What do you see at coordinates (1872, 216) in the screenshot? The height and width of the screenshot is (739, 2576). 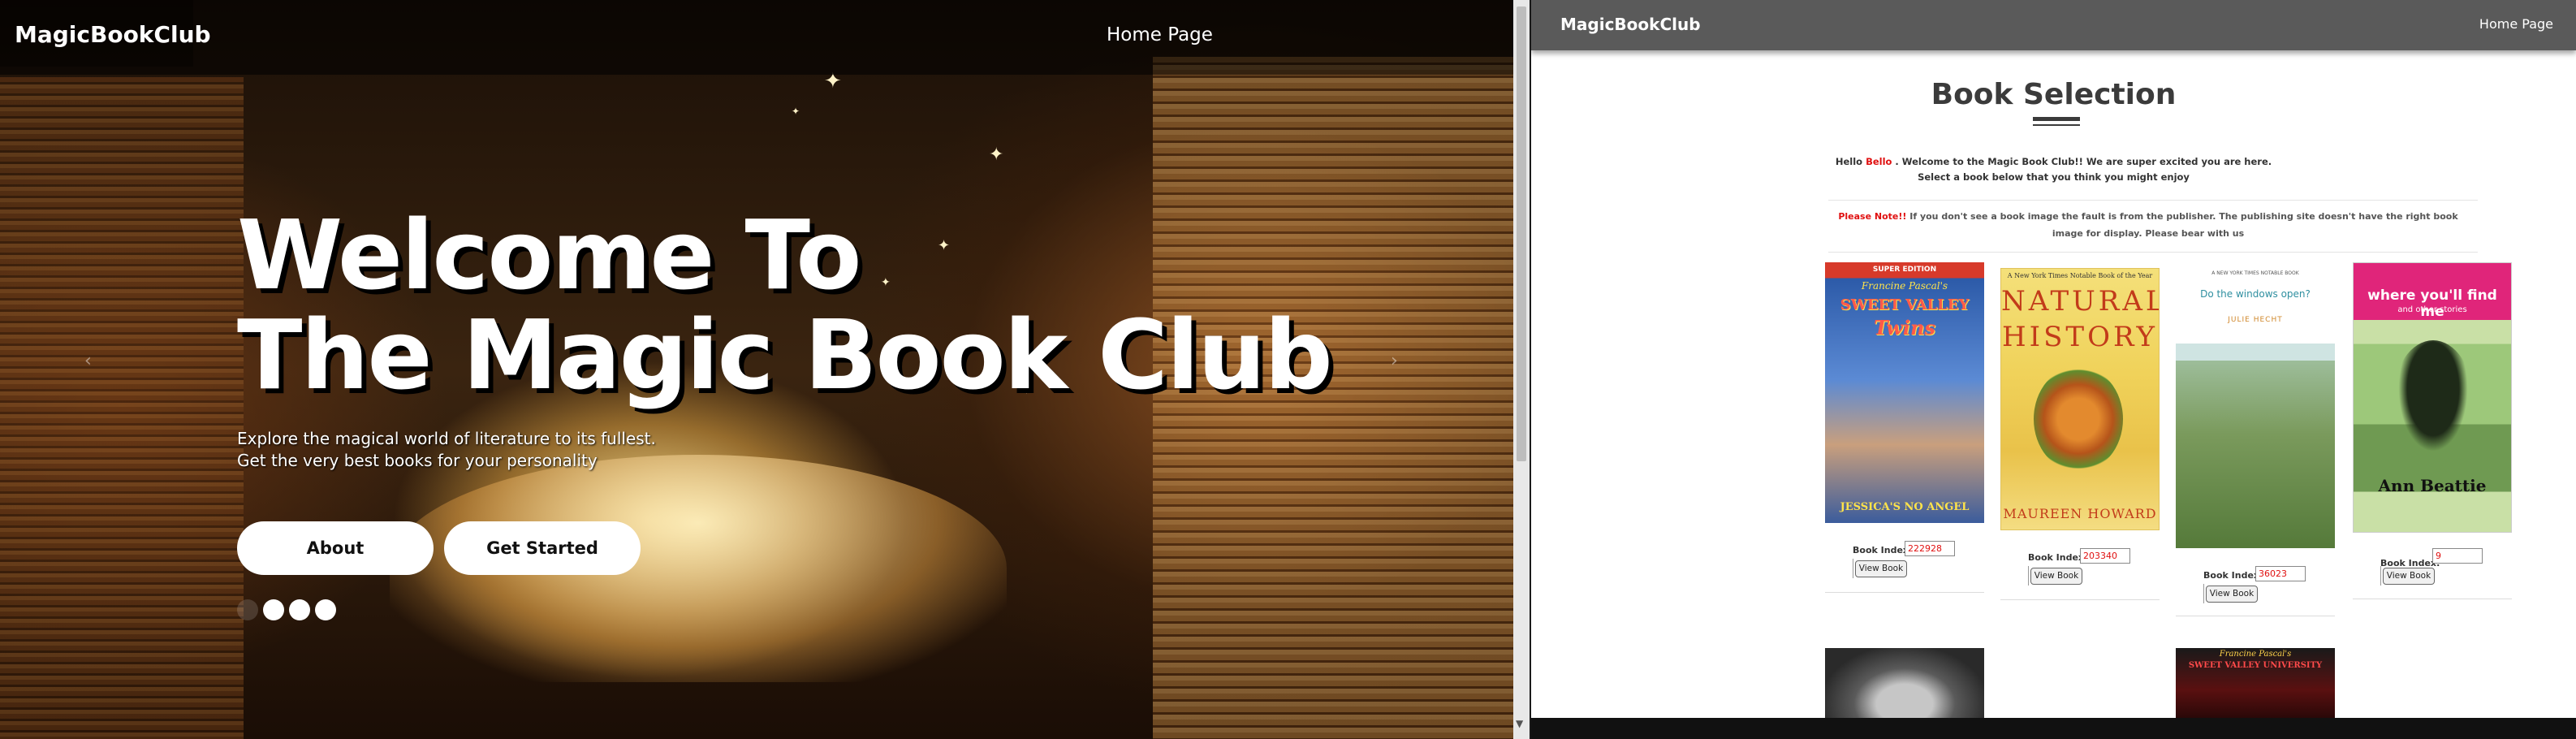 I see `note-label: Please Note!!` at bounding box center [1872, 216].